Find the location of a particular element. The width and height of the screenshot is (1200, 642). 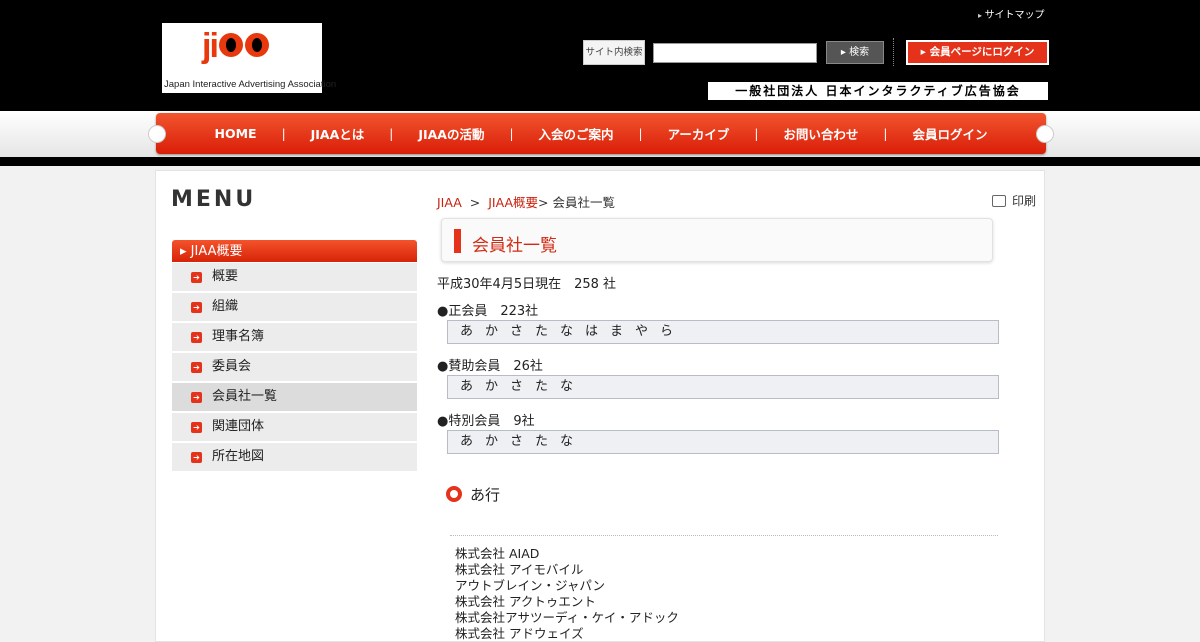

dotted-divider is located at coordinates (724, 535).